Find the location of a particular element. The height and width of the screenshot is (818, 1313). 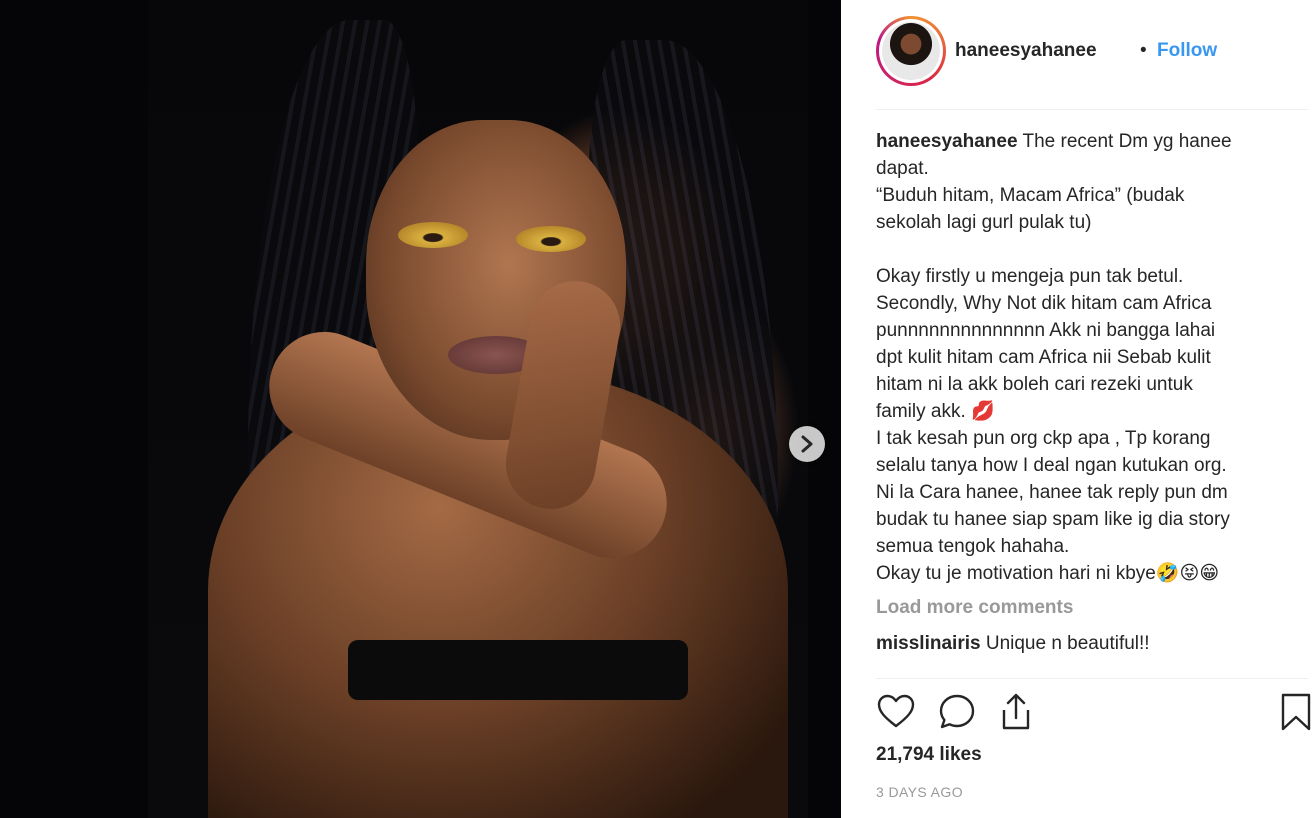

photo-eye-right is located at coordinates (551, 239).